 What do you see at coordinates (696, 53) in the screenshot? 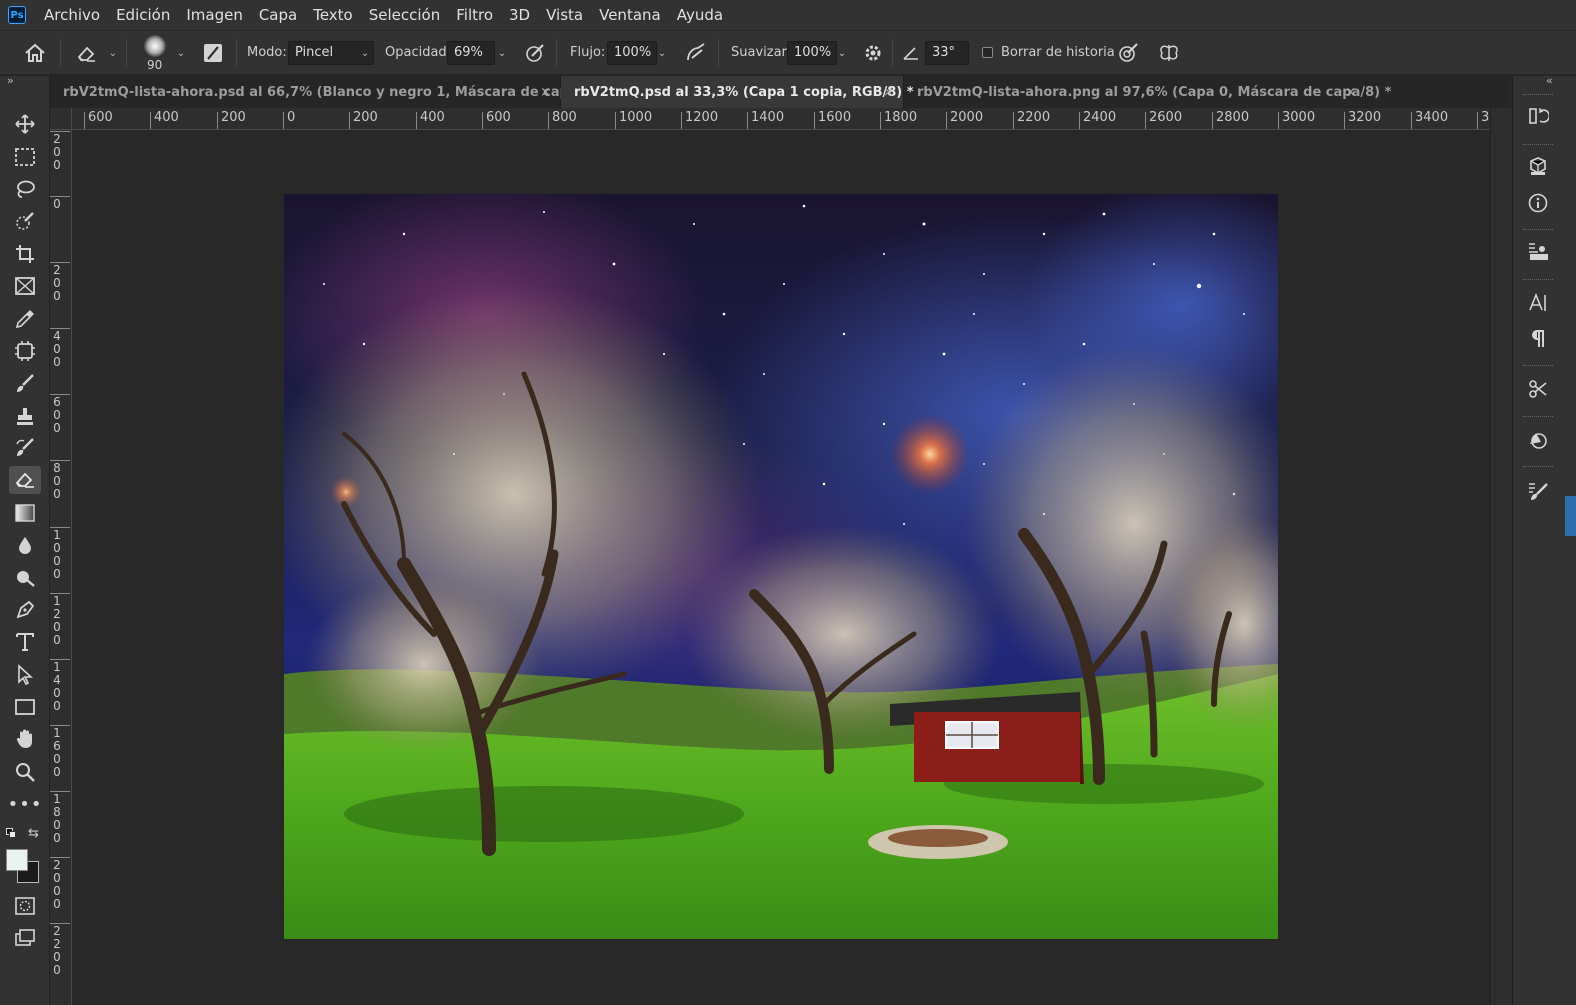
I see `airbrush-icon` at bounding box center [696, 53].